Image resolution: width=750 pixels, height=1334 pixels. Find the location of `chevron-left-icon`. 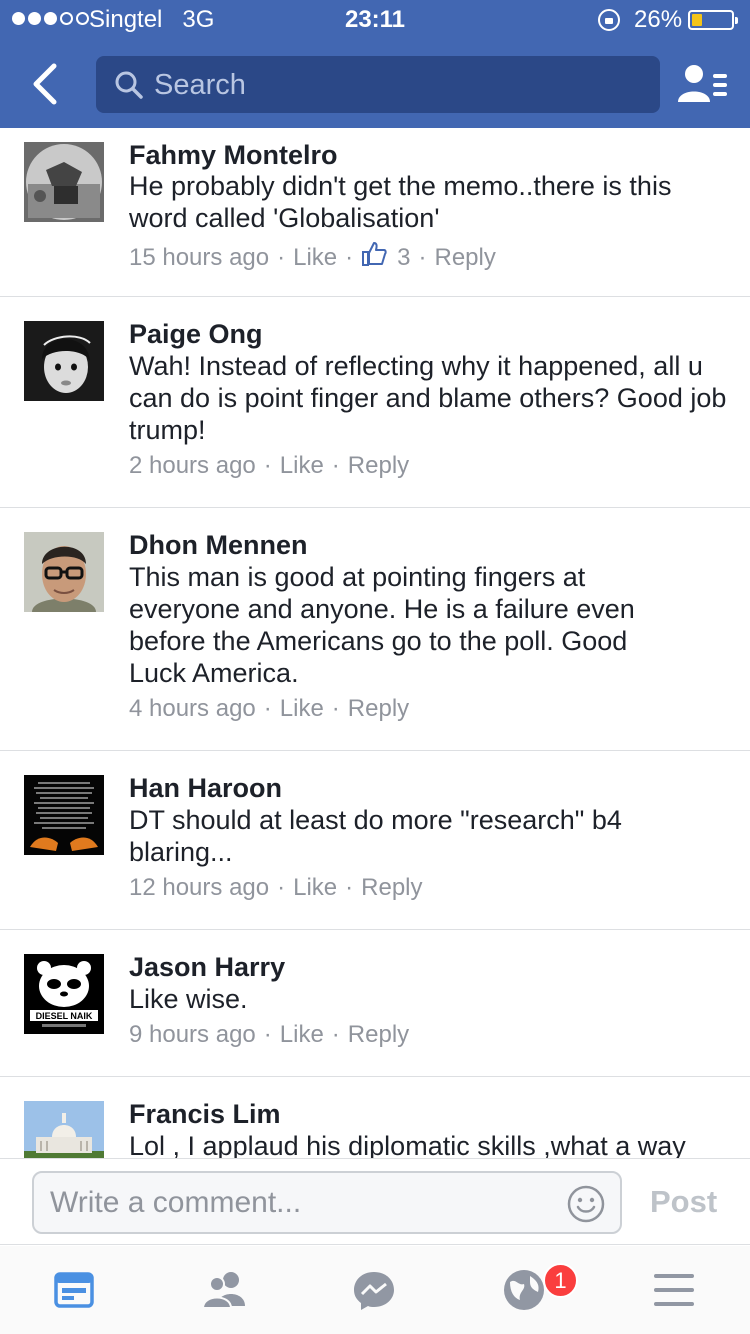

chevron-left-icon is located at coordinates (45, 84).